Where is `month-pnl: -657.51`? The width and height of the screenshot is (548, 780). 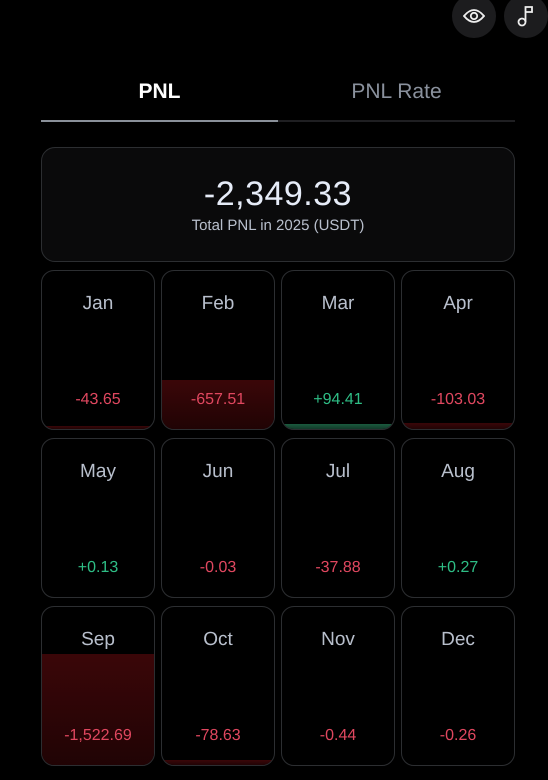
month-pnl: -657.51 is located at coordinates (218, 400).